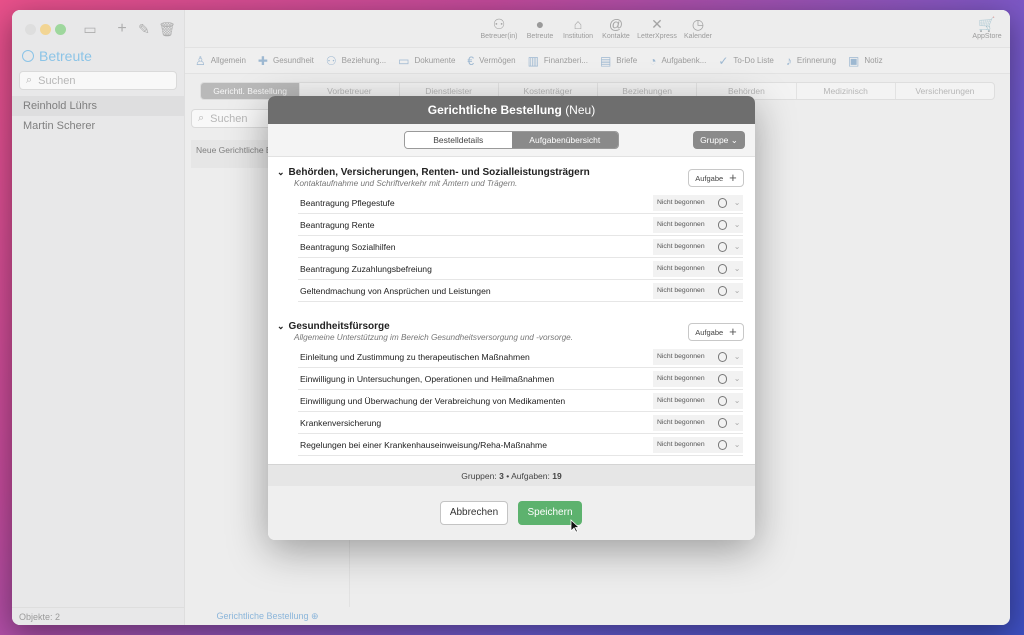 Image resolution: width=1024 pixels, height=635 pixels. What do you see at coordinates (511, 513) in the screenshot?
I see `modal-footer: Abbrechen Speichern` at bounding box center [511, 513].